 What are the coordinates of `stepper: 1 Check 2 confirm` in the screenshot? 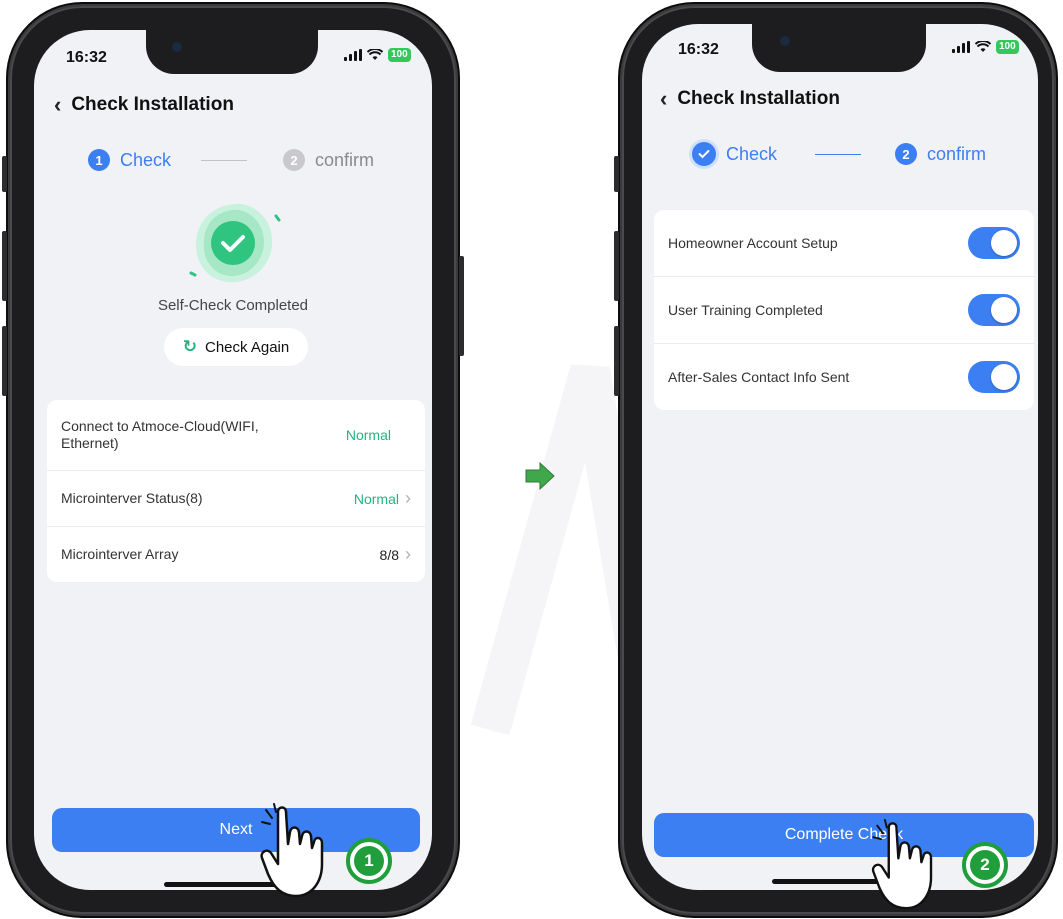 It's located at (231, 160).